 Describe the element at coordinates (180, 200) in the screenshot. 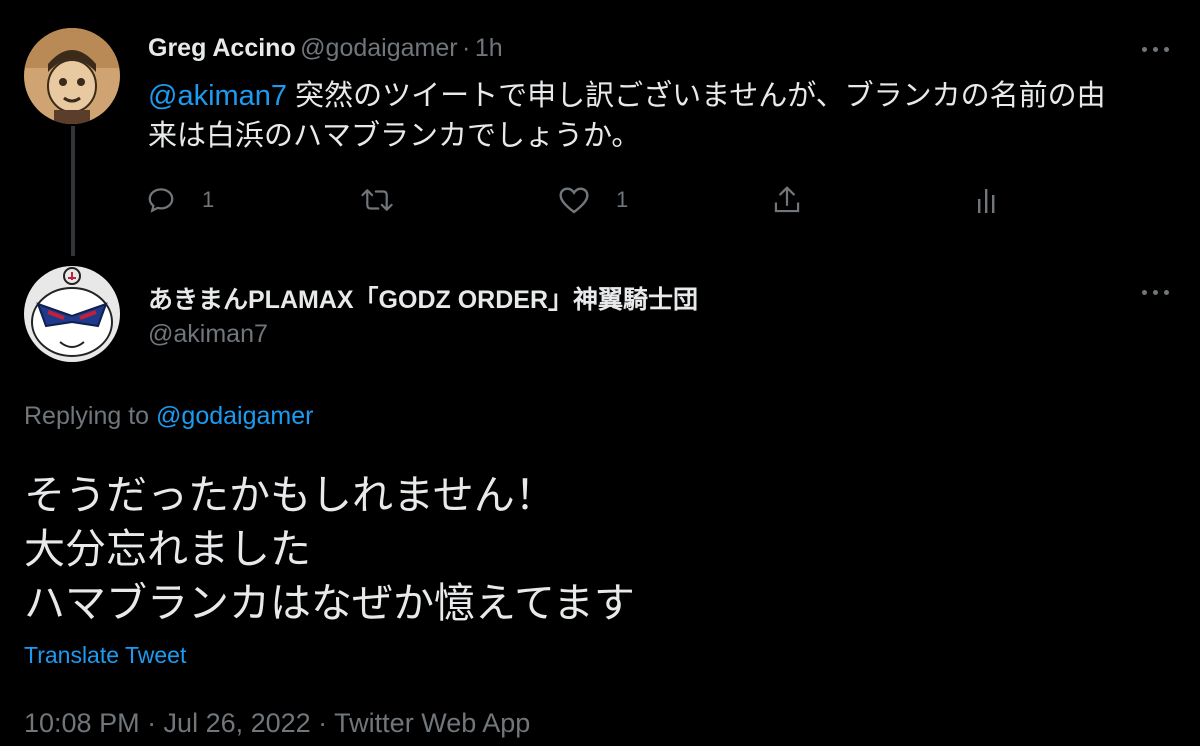

I see `reply-button: 1` at that location.